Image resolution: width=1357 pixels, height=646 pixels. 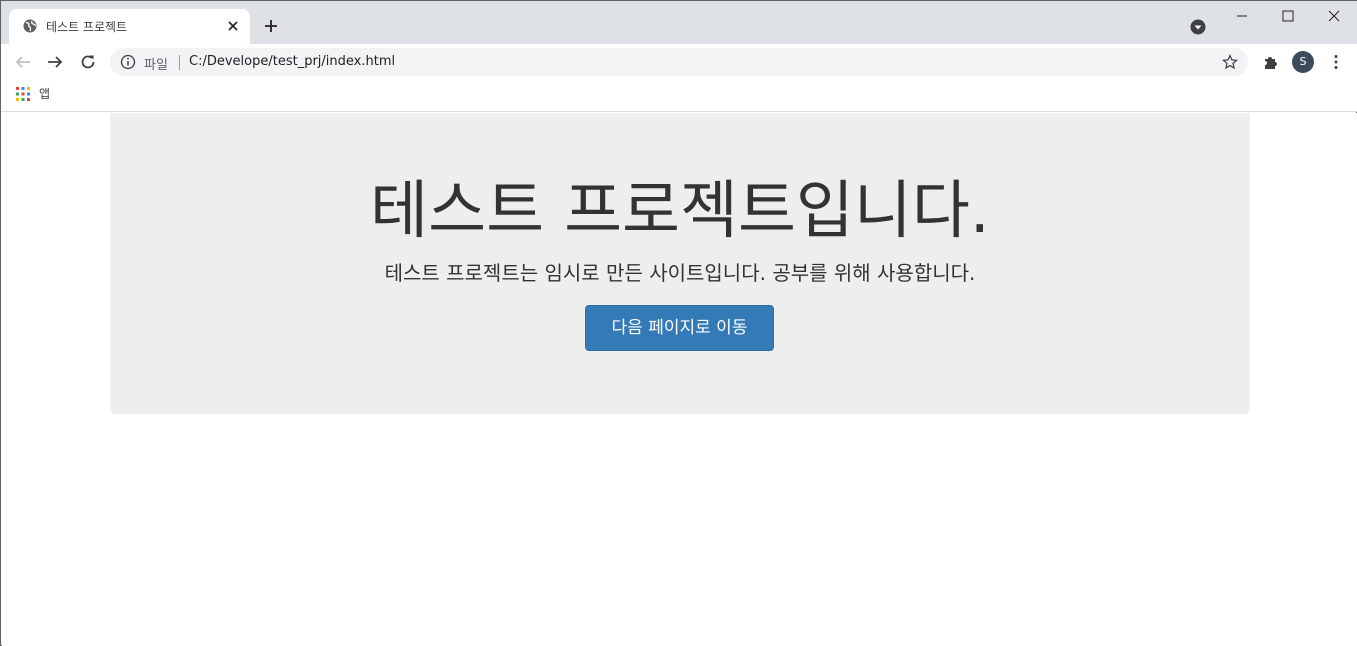 What do you see at coordinates (30, 26) in the screenshot?
I see `globe-icon` at bounding box center [30, 26].